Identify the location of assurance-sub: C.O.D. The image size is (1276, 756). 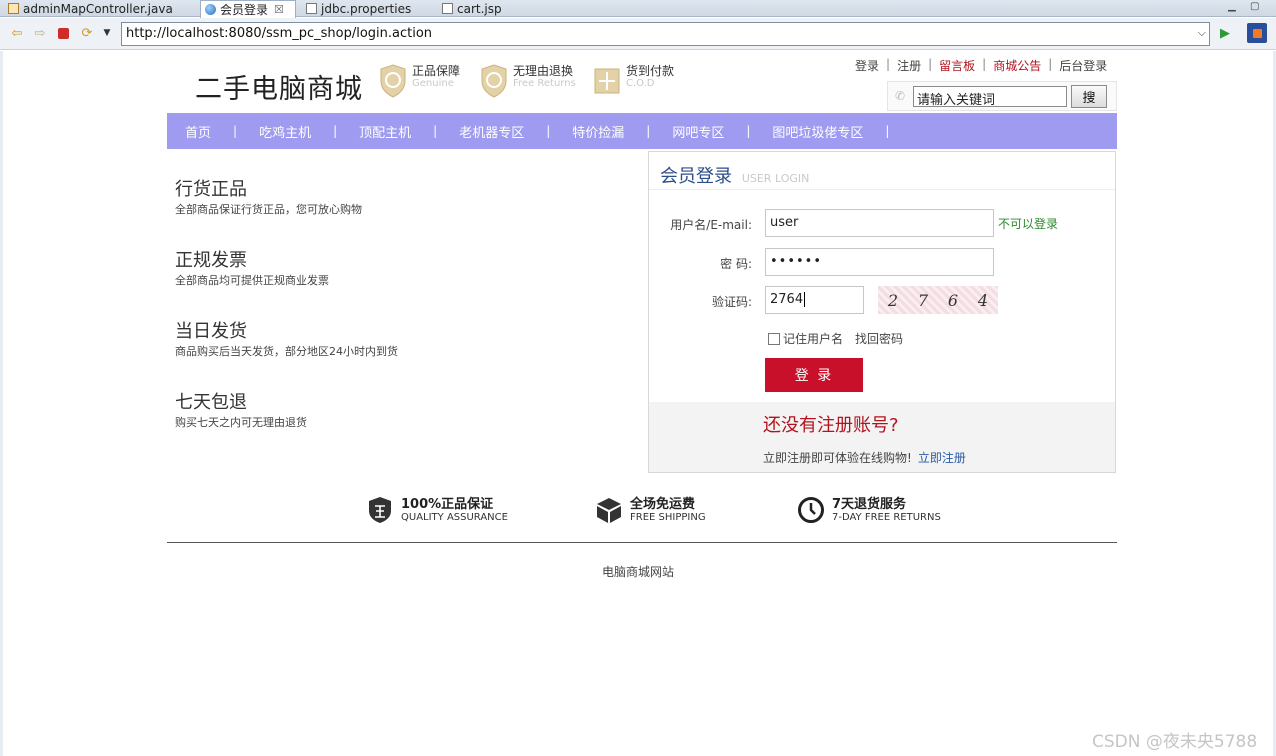
(640, 83).